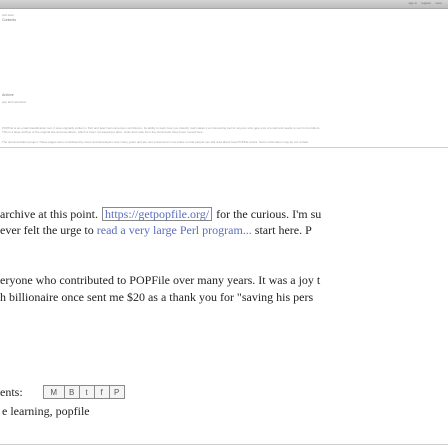 Image resolution: width=448 pixels, height=448 pixels. What do you see at coordinates (11, 392) in the screenshot?
I see `comments-label: ents:` at bounding box center [11, 392].